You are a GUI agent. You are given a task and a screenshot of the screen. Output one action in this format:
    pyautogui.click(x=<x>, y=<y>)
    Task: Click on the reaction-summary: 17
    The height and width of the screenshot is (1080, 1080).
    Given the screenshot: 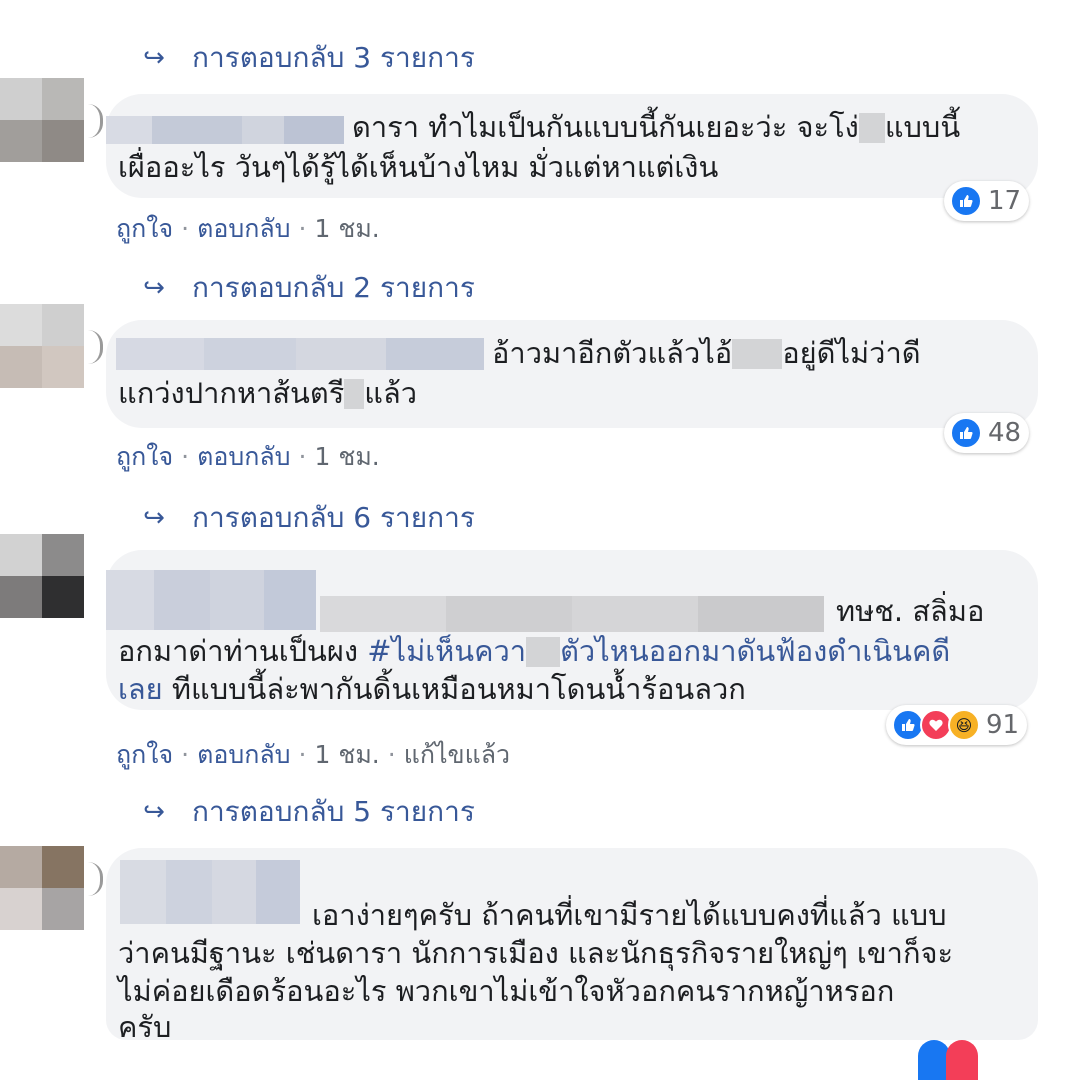 What is the action you would take?
    pyautogui.click(x=987, y=201)
    